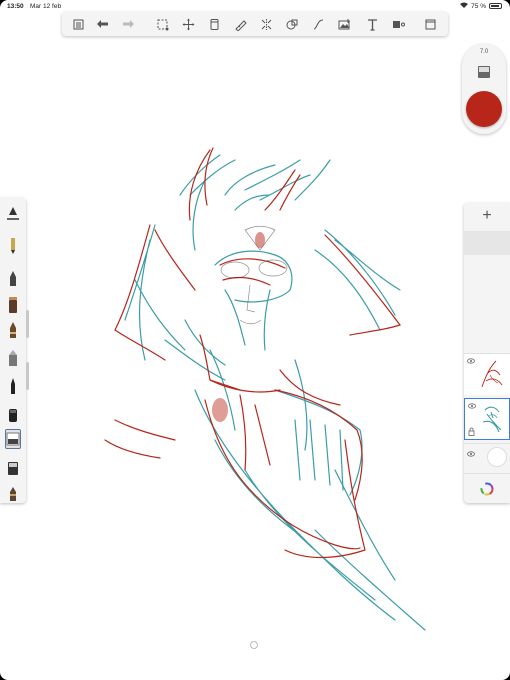 This screenshot has width=510, height=680. What do you see at coordinates (254, 275) in the screenshot?
I see `ink-detail` at bounding box center [254, 275].